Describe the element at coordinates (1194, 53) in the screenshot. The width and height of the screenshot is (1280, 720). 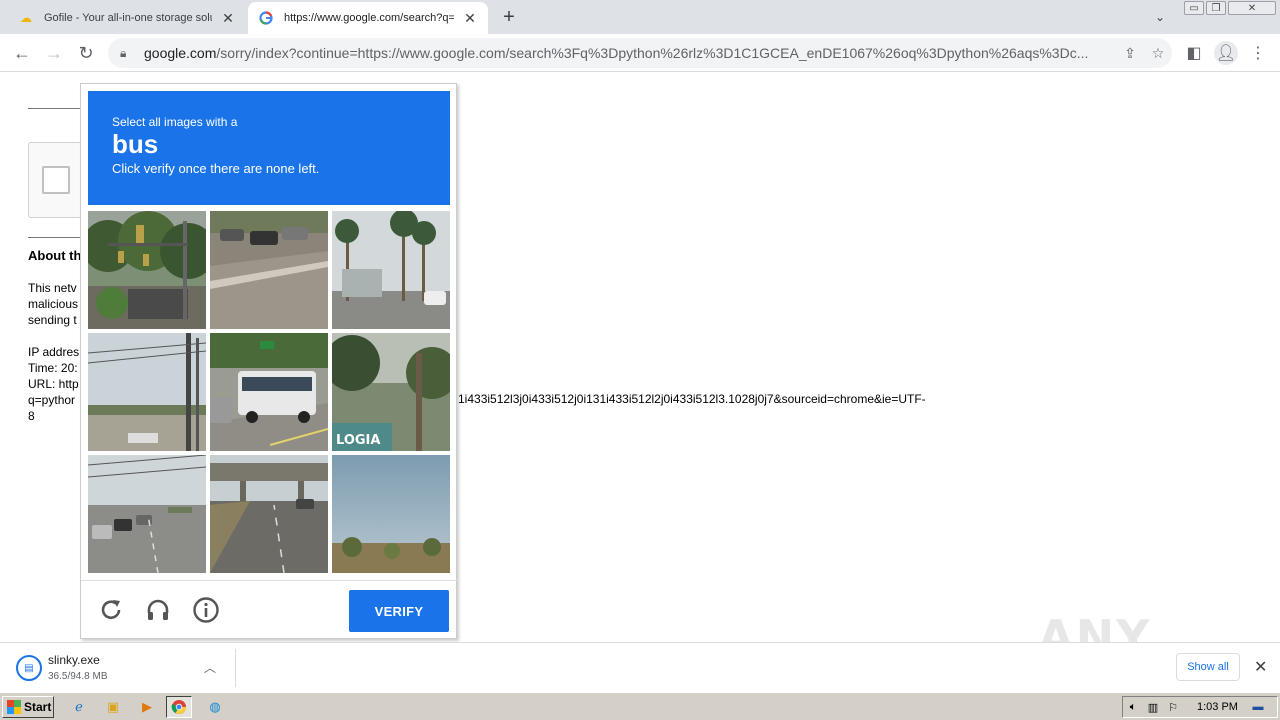
I see `side-panel-icon: ◧` at that location.